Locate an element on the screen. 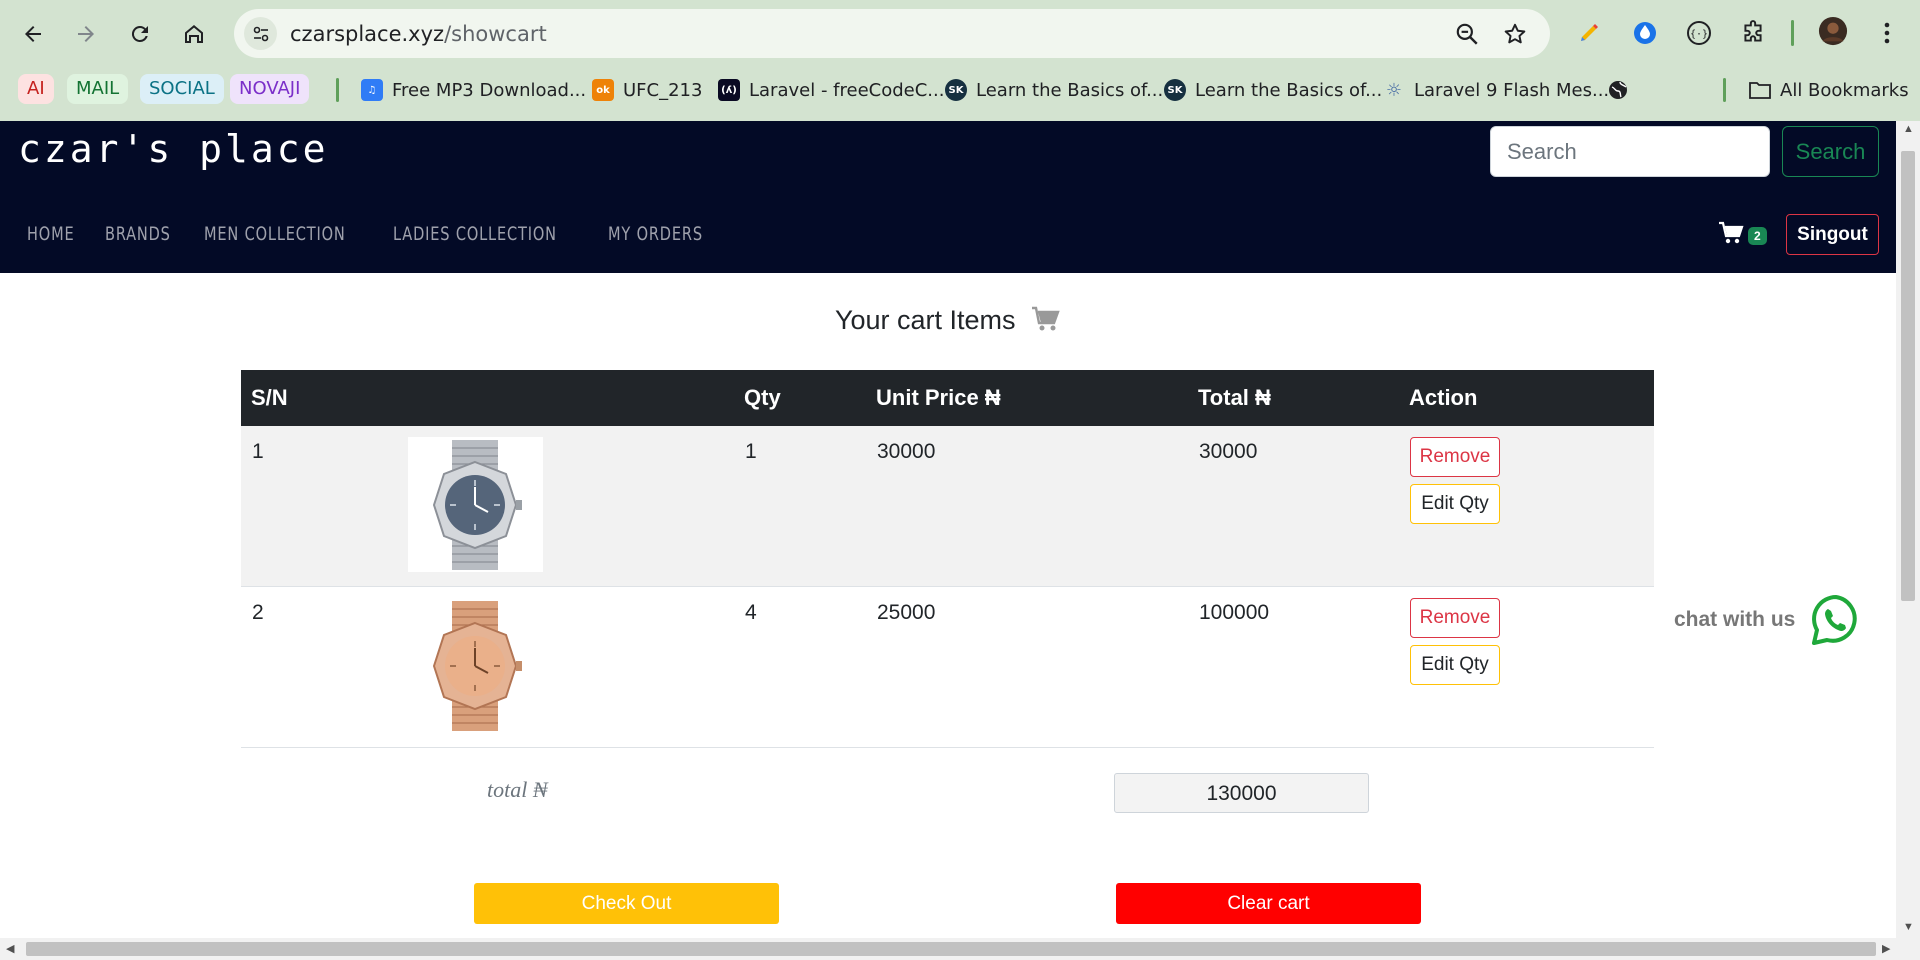  vertical-scroll-thumb is located at coordinates (1908, 376).